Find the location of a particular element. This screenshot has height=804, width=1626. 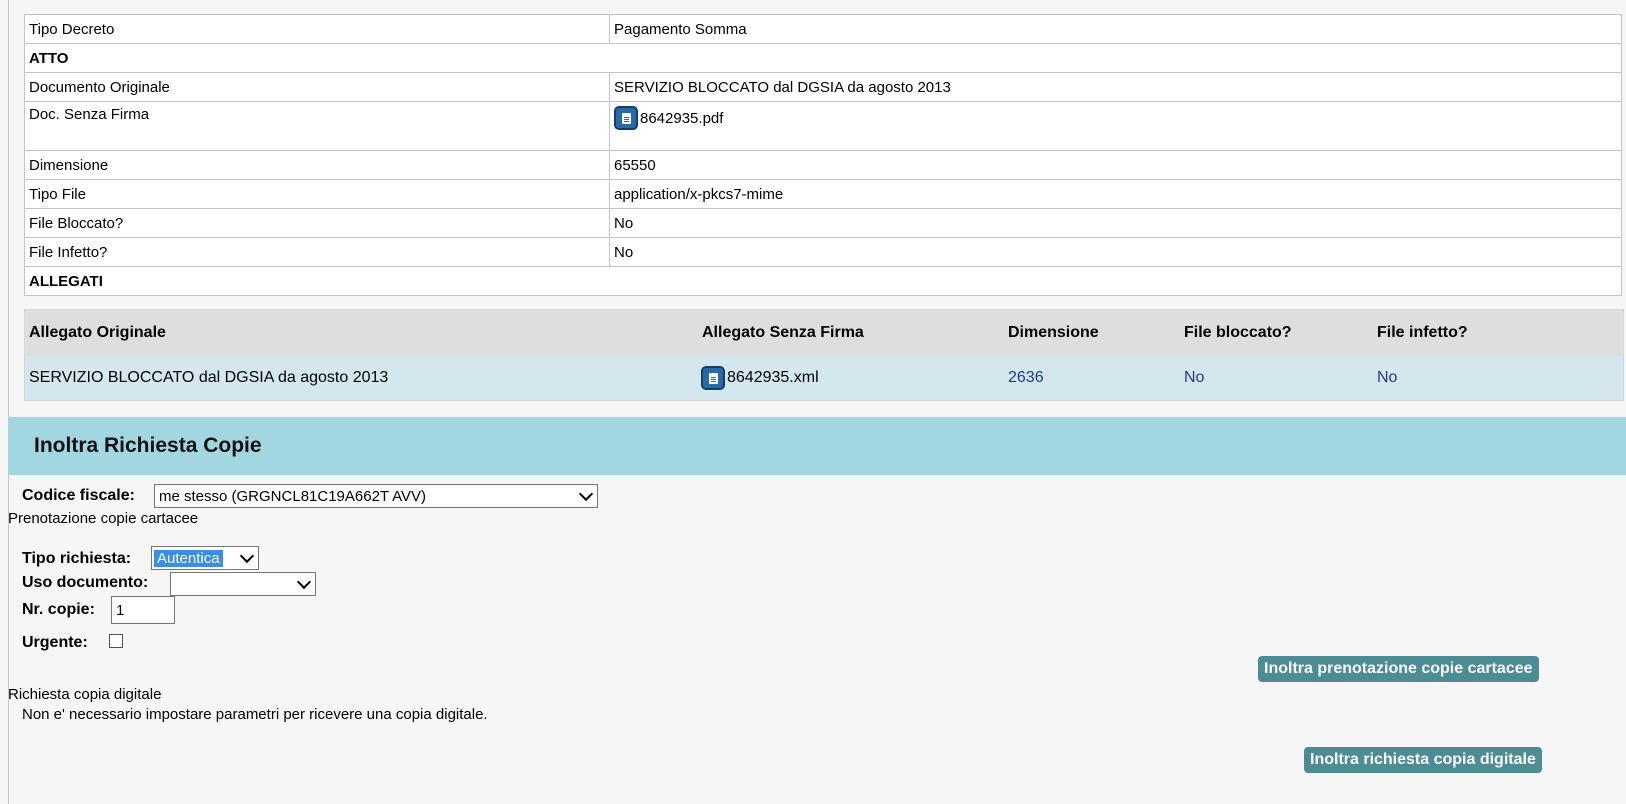

detail-row-file-bloccato: File Bloccato? No is located at coordinates (823, 223).